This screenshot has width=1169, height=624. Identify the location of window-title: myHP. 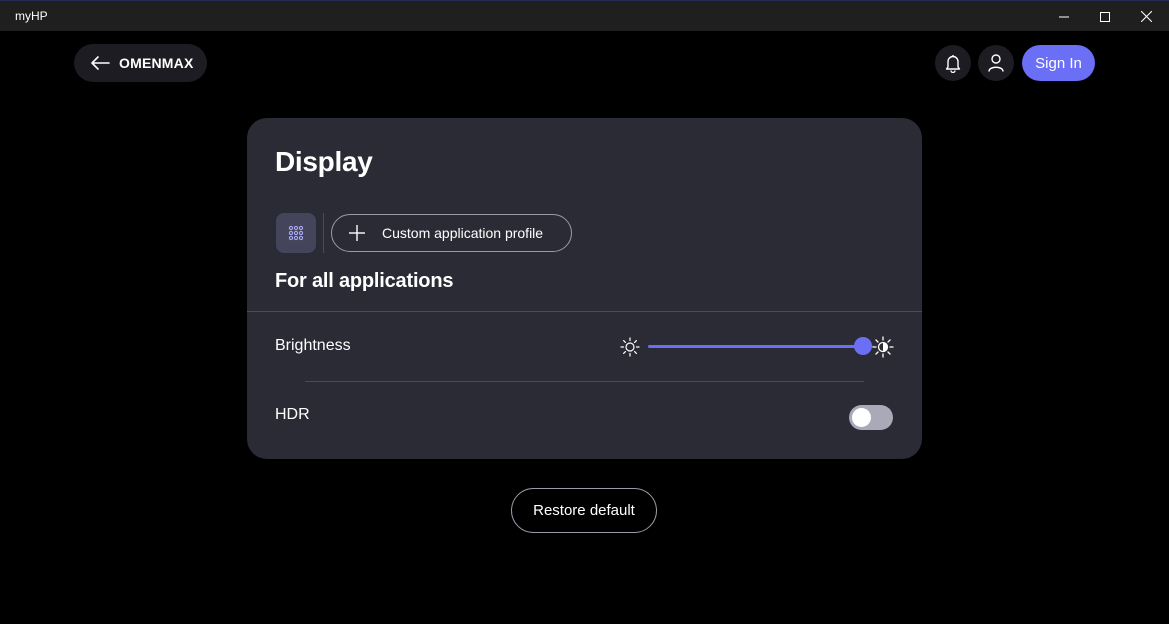
(31, 16).